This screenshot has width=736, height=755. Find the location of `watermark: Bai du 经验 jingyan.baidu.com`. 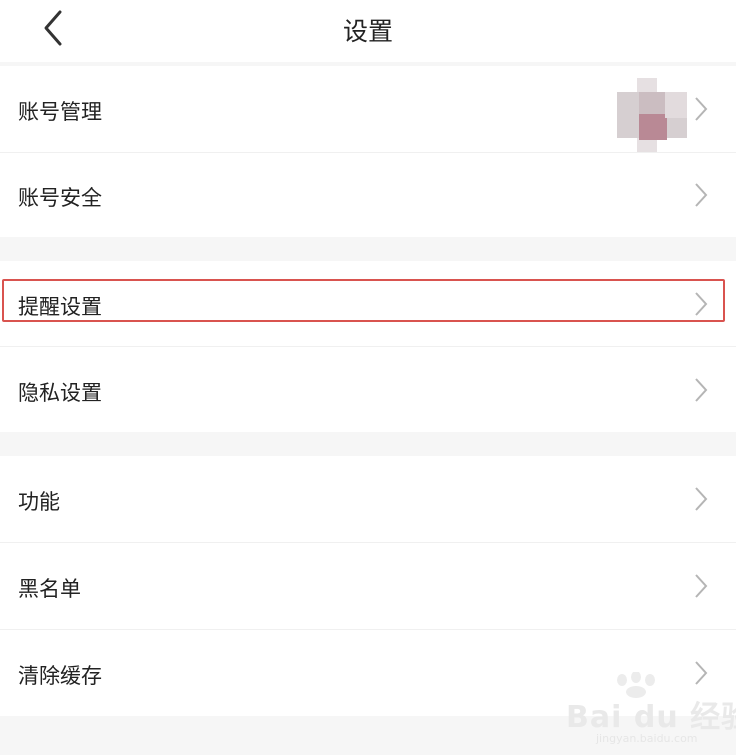

watermark: Bai du 经验 jingyan.baidu.com is located at coordinates (648, 713).